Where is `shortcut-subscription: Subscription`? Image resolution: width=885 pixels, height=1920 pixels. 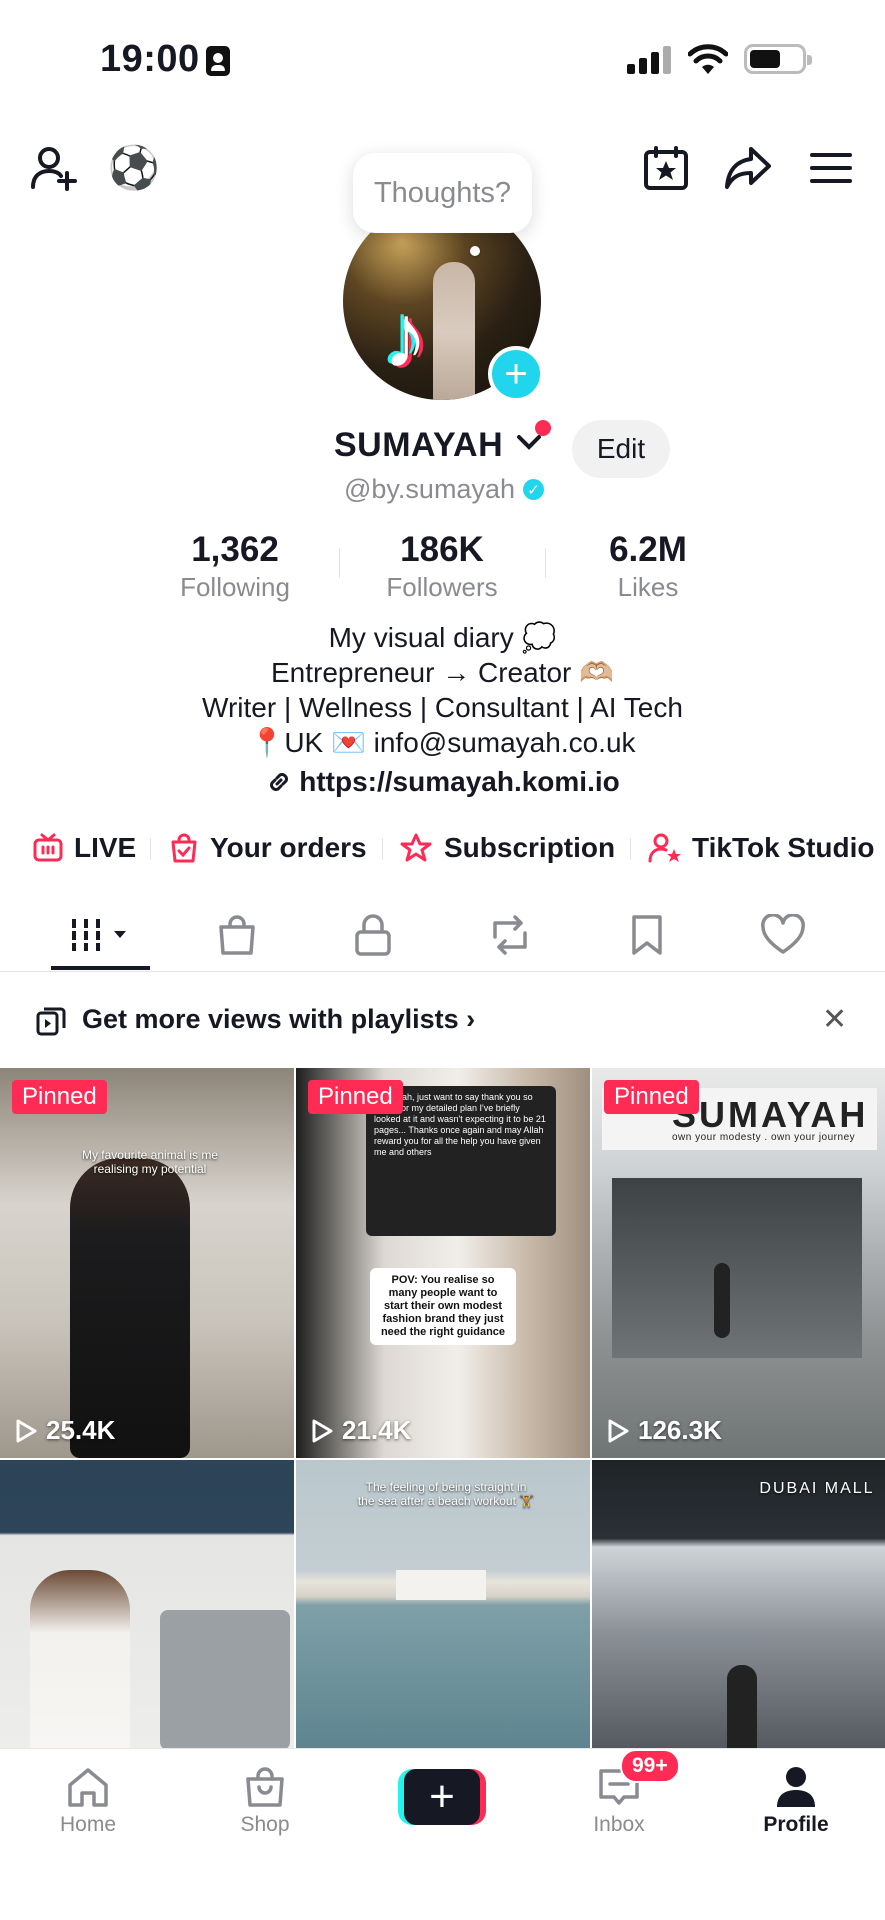 shortcut-subscription: Subscription is located at coordinates (507, 848).